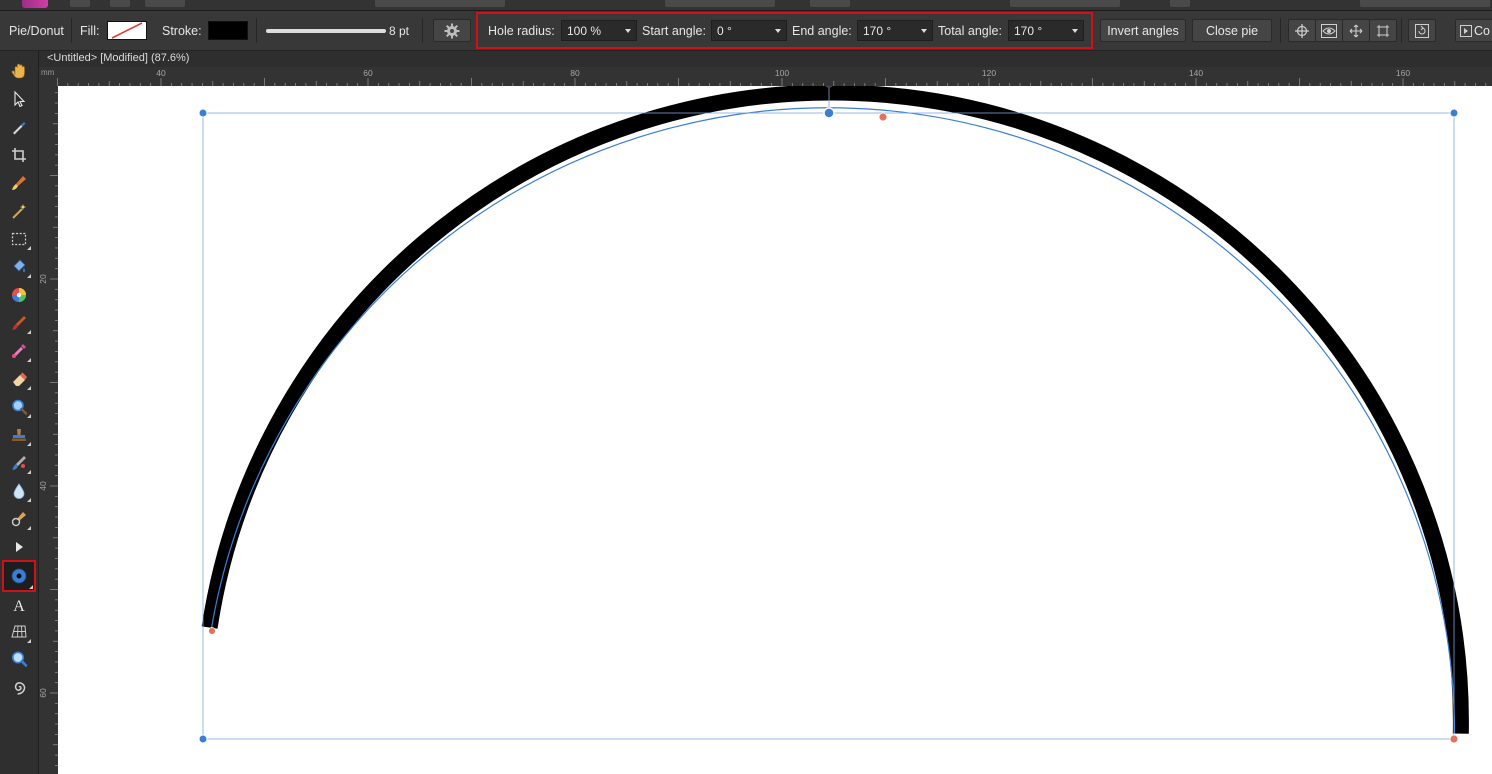  Describe the element at coordinates (19, 155) in the screenshot. I see `crop-tool` at that location.